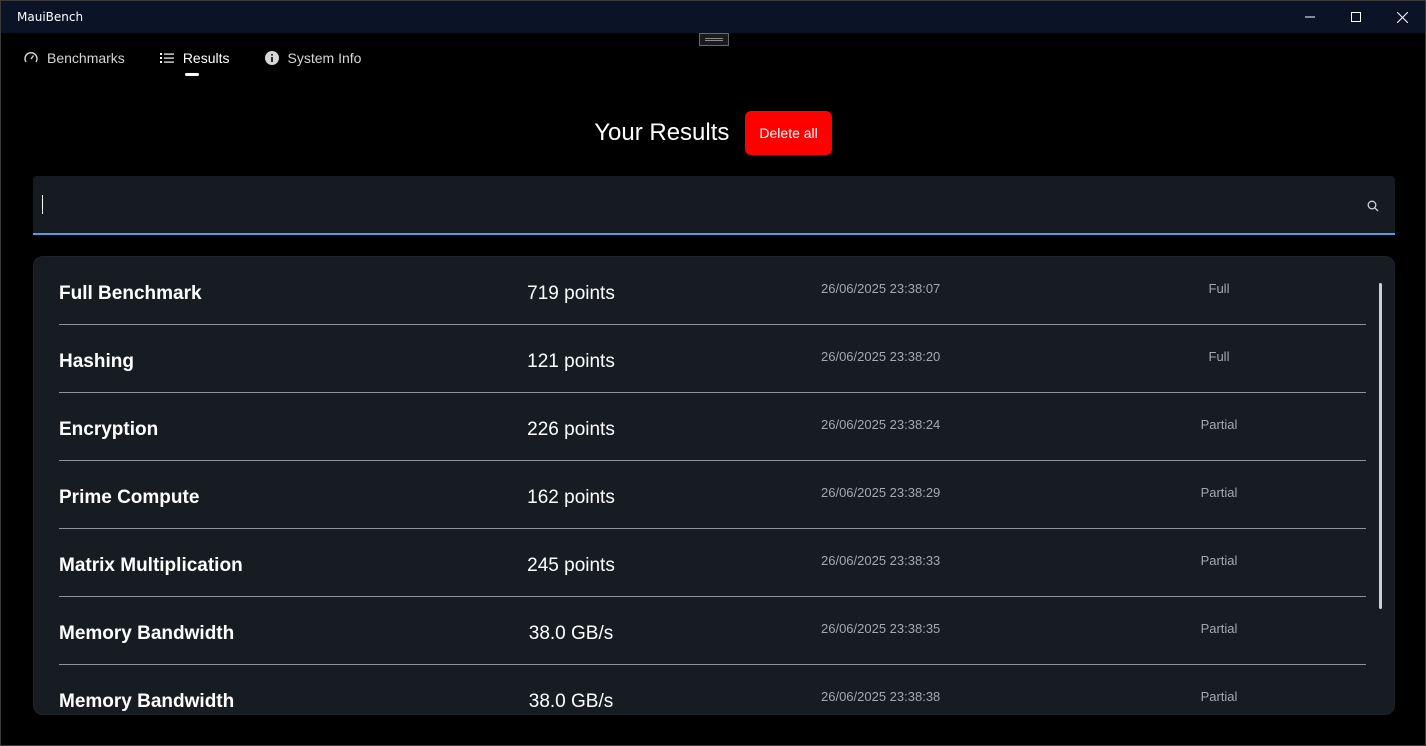 This screenshot has width=1426, height=746. I want to click on tab-benchmarks: Benchmarks, so click(82, 58).